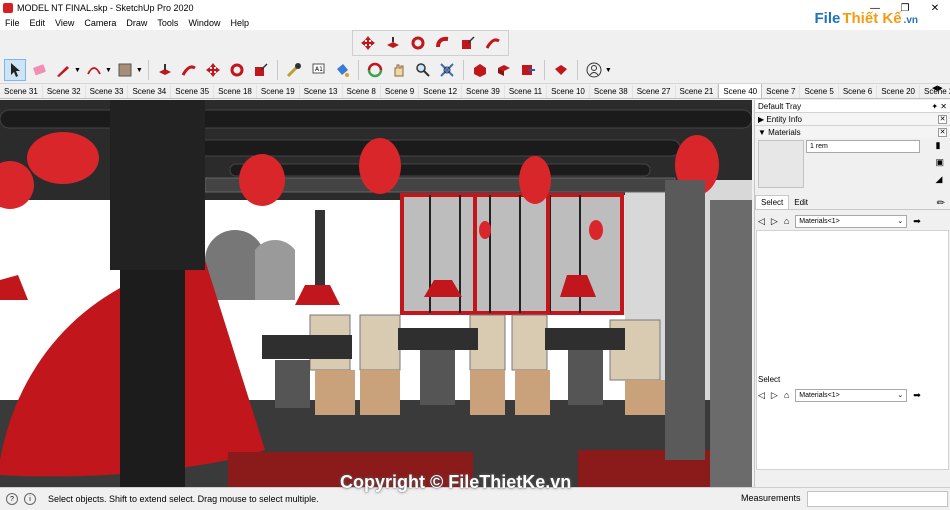 The height and width of the screenshot is (510, 950). What do you see at coordinates (594, 70) in the screenshot?
I see `user-account-icon` at bounding box center [594, 70].